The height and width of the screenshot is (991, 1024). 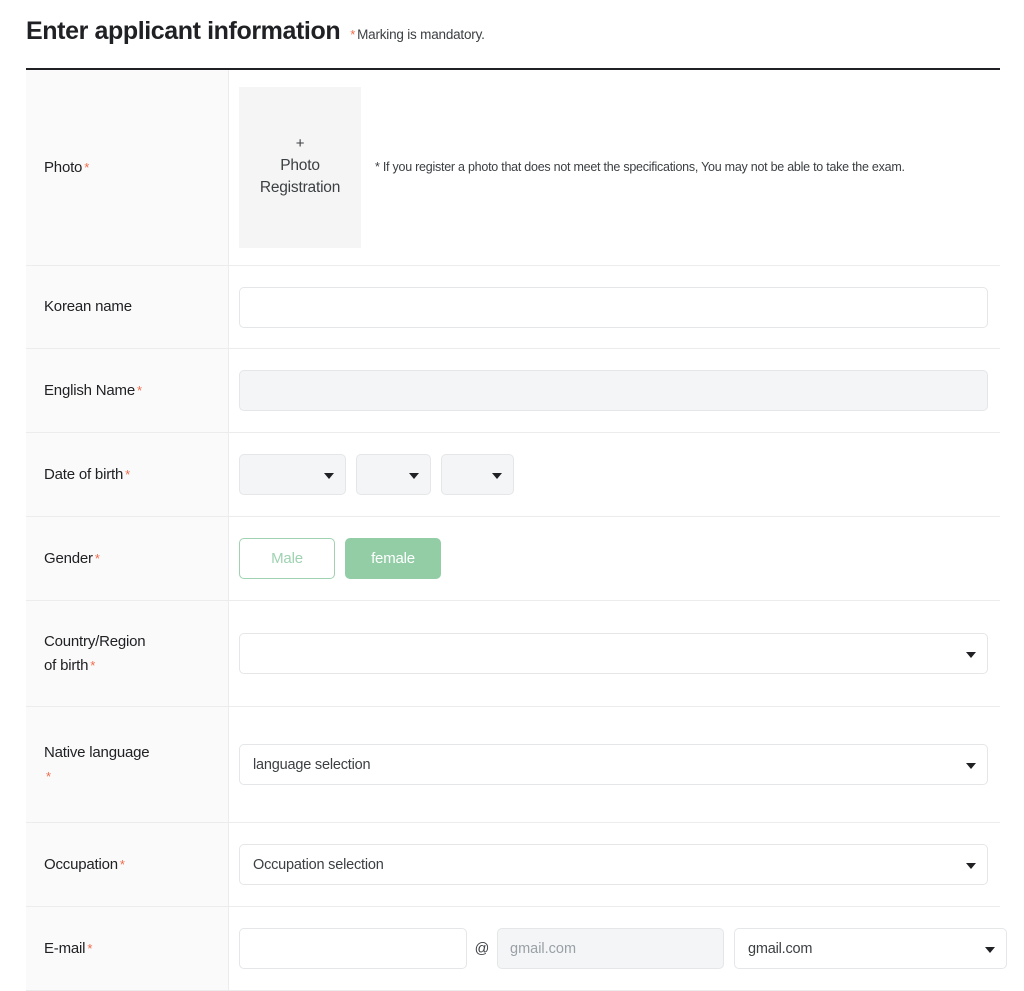 What do you see at coordinates (353, 948) in the screenshot?
I see `email-local-input` at bounding box center [353, 948].